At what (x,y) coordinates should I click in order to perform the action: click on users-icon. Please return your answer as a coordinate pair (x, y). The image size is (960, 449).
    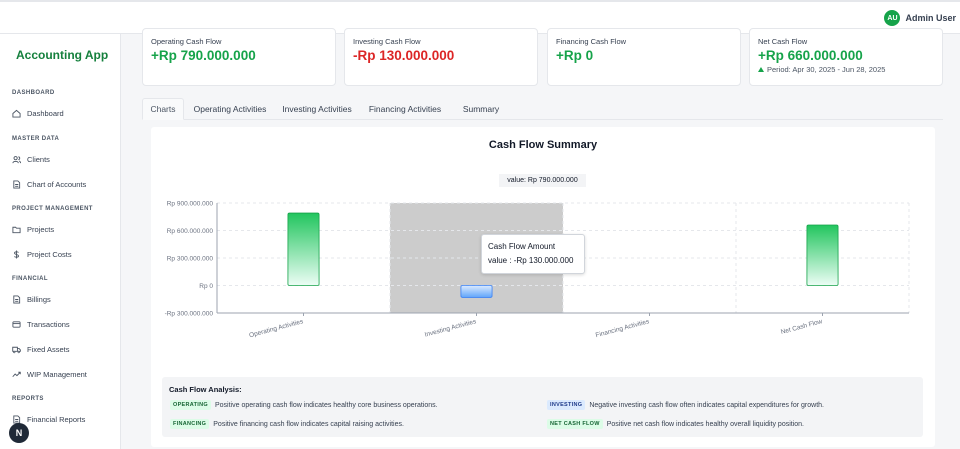
    Looking at the image, I should click on (16, 160).